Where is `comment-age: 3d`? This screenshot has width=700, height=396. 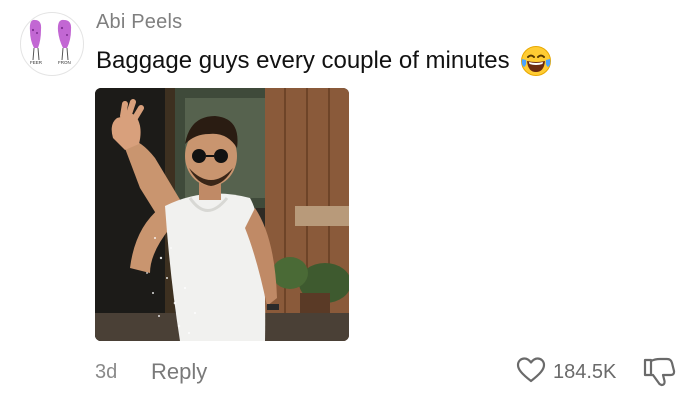 comment-age: 3d is located at coordinates (106, 372).